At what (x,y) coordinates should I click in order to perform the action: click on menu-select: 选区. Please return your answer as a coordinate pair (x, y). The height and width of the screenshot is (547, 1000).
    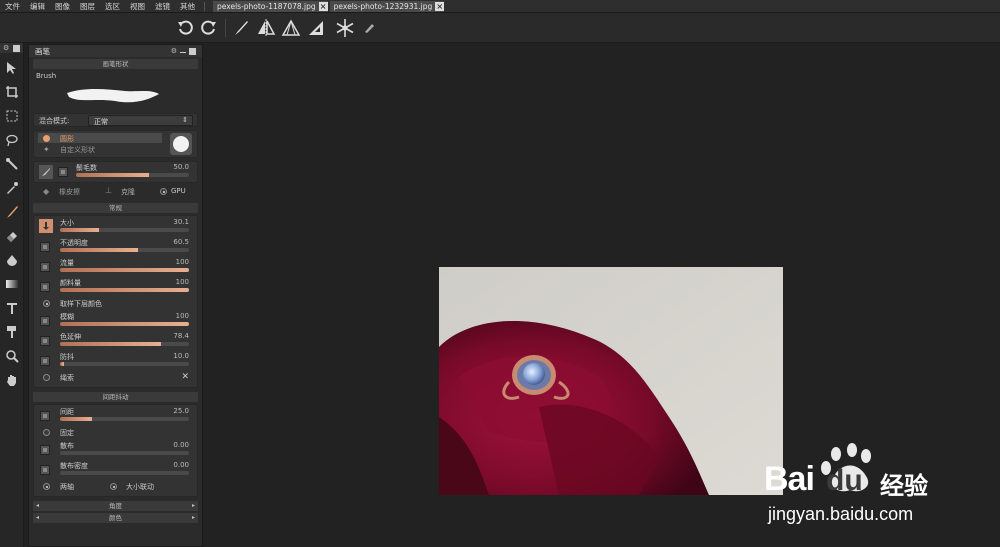
    Looking at the image, I should click on (112, 6).